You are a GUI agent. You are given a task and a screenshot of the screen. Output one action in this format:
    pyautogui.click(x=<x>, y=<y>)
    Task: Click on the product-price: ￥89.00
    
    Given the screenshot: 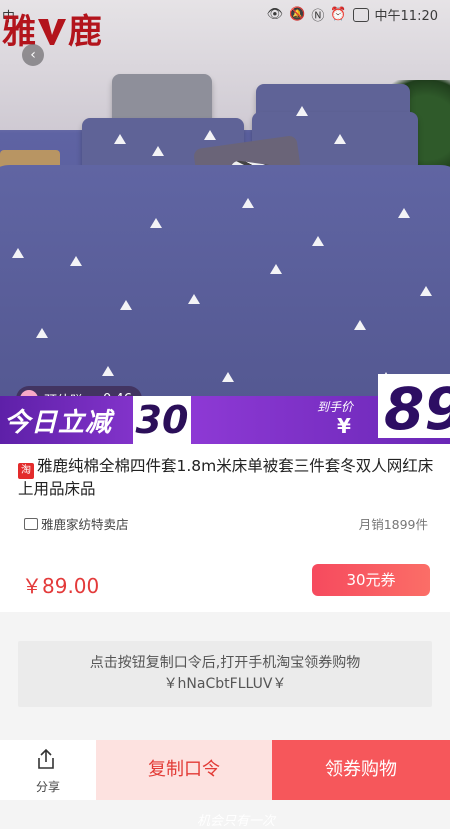 What is the action you would take?
    pyautogui.click(x=61, y=586)
    